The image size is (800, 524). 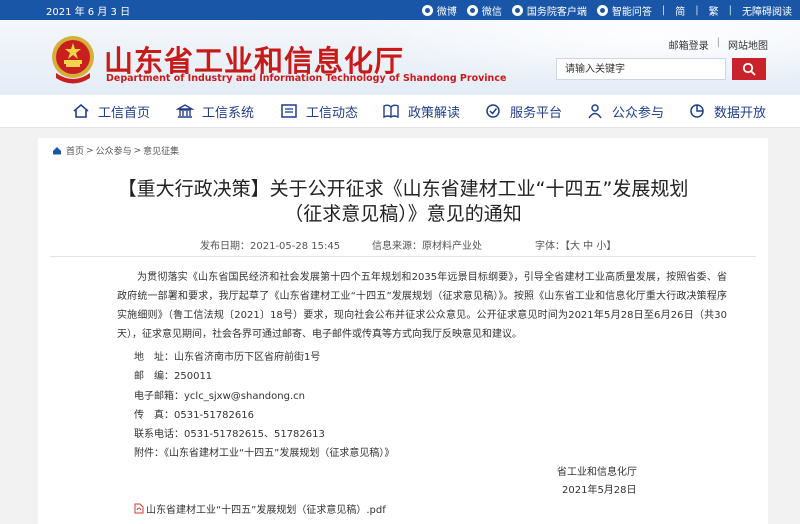 What do you see at coordinates (270, 246) in the screenshot?
I see `publish-date: 发布日期：2021-05-28 15:45` at bounding box center [270, 246].